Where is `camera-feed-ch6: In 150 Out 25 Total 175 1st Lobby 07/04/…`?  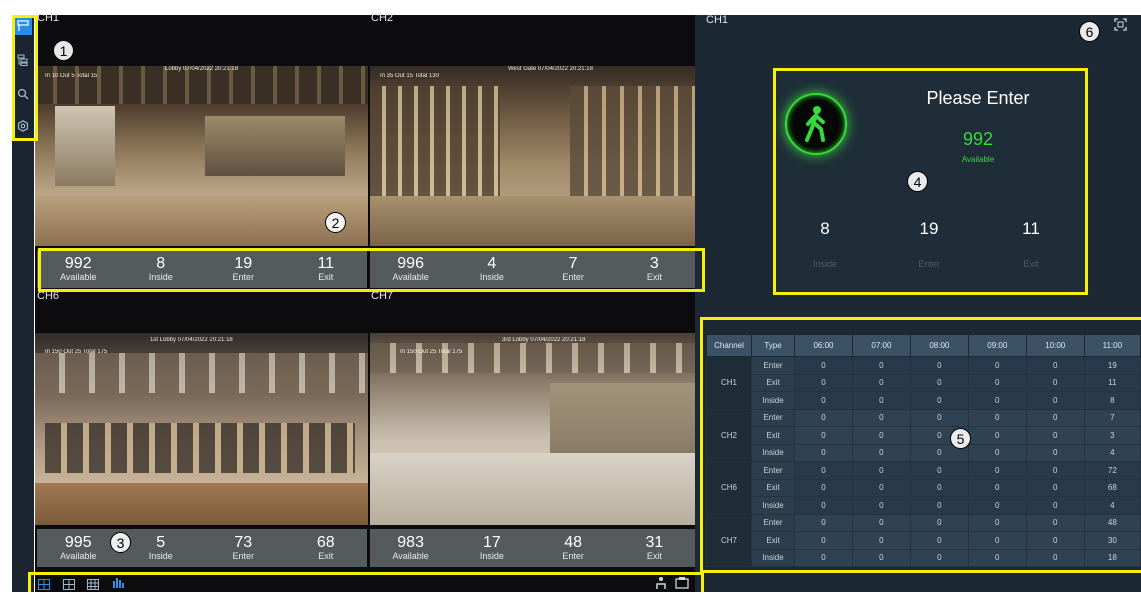
camera-feed-ch6: In 150 Out 25 Total 175 1st Lobby 07/04/… is located at coordinates (201, 429).